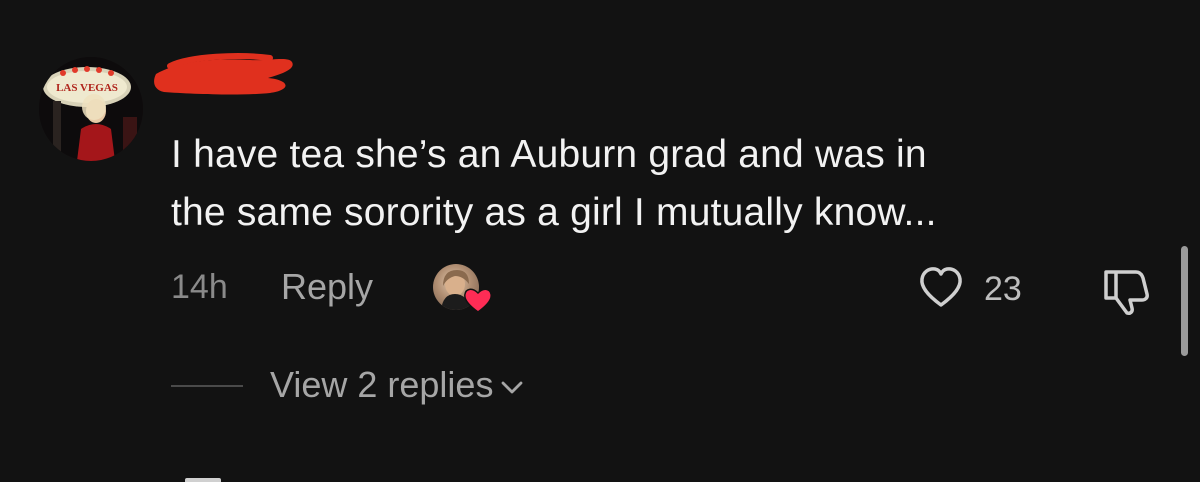 Image resolution: width=1200 pixels, height=482 pixels. I want to click on scrollbar, so click(1184, 301).